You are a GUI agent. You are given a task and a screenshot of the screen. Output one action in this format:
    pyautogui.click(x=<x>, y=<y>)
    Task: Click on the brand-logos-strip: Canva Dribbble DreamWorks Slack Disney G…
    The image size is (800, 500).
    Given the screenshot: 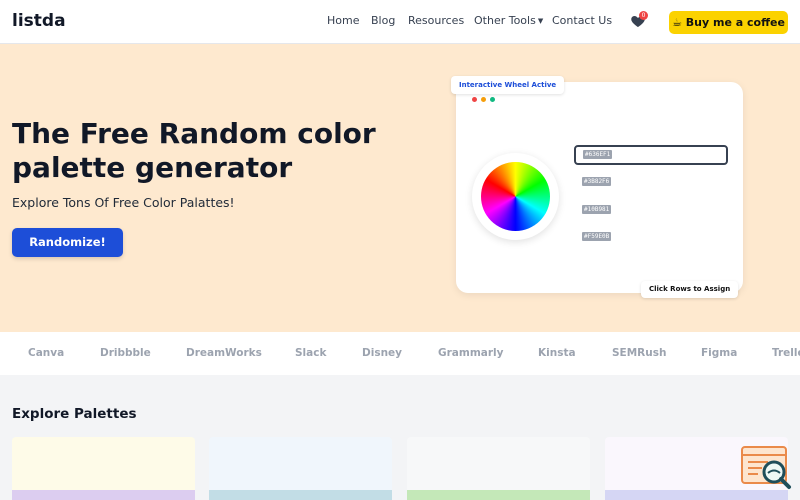 What is the action you would take?
    pyautogui.click(x=400, y=353)
    